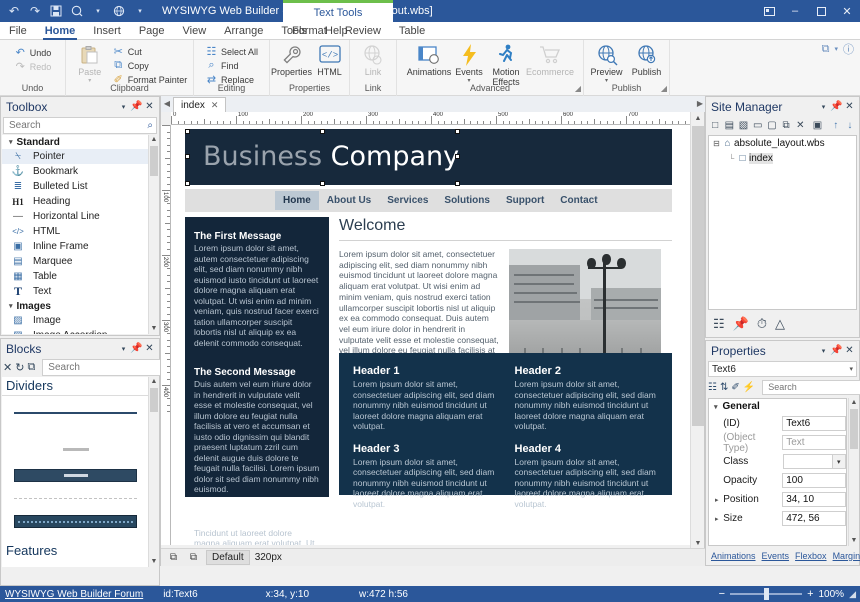 Image resolution: width=860 pixels, height=602 pixels. Describe the element at coordinates (848, 49) in the screenshot. I see `help-icon: ⓘ` at that location.